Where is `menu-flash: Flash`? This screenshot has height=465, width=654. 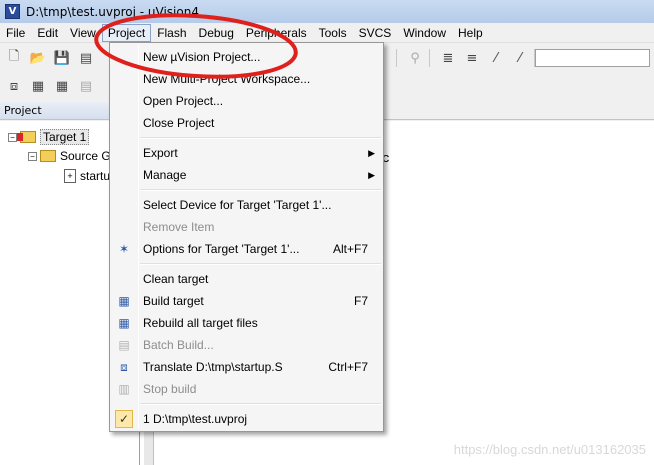 menu-flash: Flash is located at coordinates (171, 33).